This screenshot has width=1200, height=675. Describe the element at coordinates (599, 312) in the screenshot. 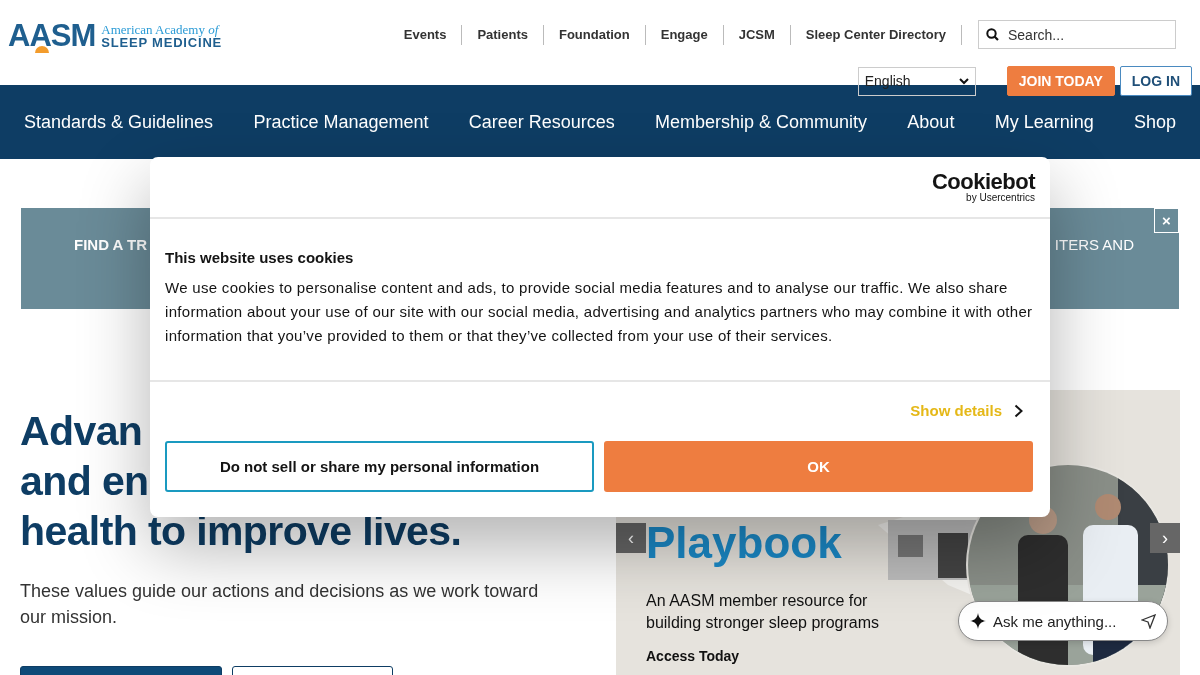

I see `dialog-text: We use cookies to personalise content and ads, to provide social media features and to analyse our traffic. We also share information about your use of our site with our social media, advertising and analytics partners who may combine it with other information that you’ve provided to them or that they’ve collected from your use of their services.` at that location.